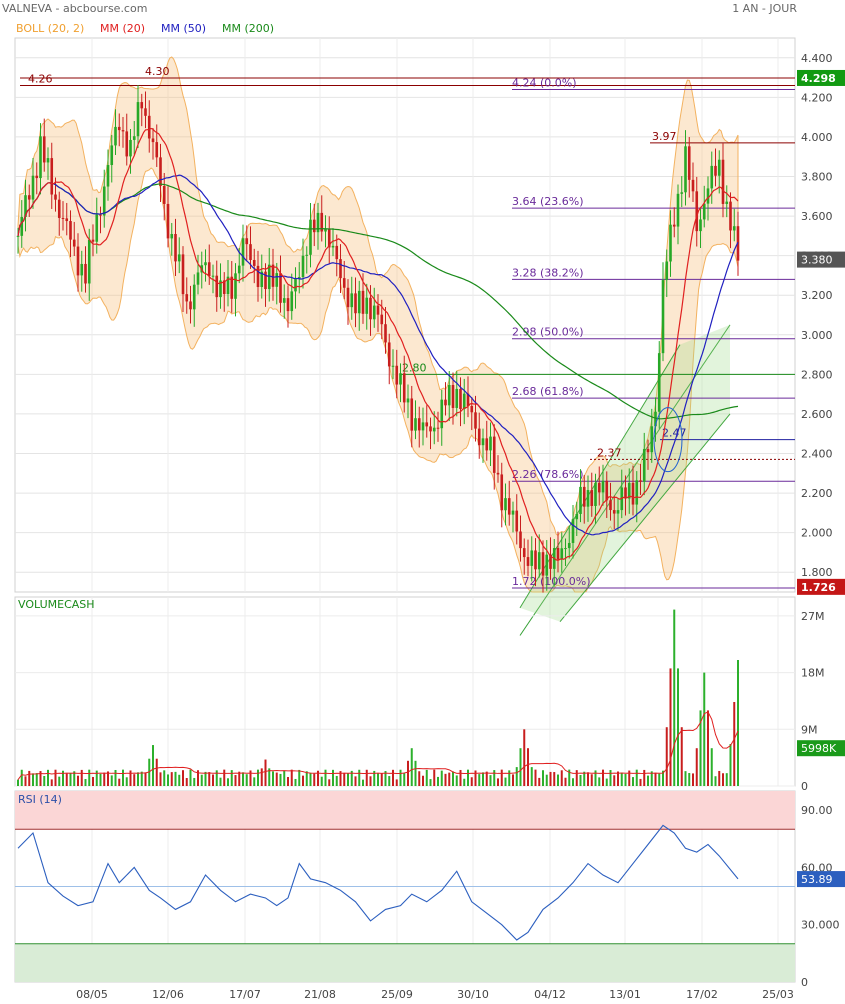 The width and height of the screenshot is (845, 1004). I want to click on time-tick-label: 17/07, so click(245, 994).